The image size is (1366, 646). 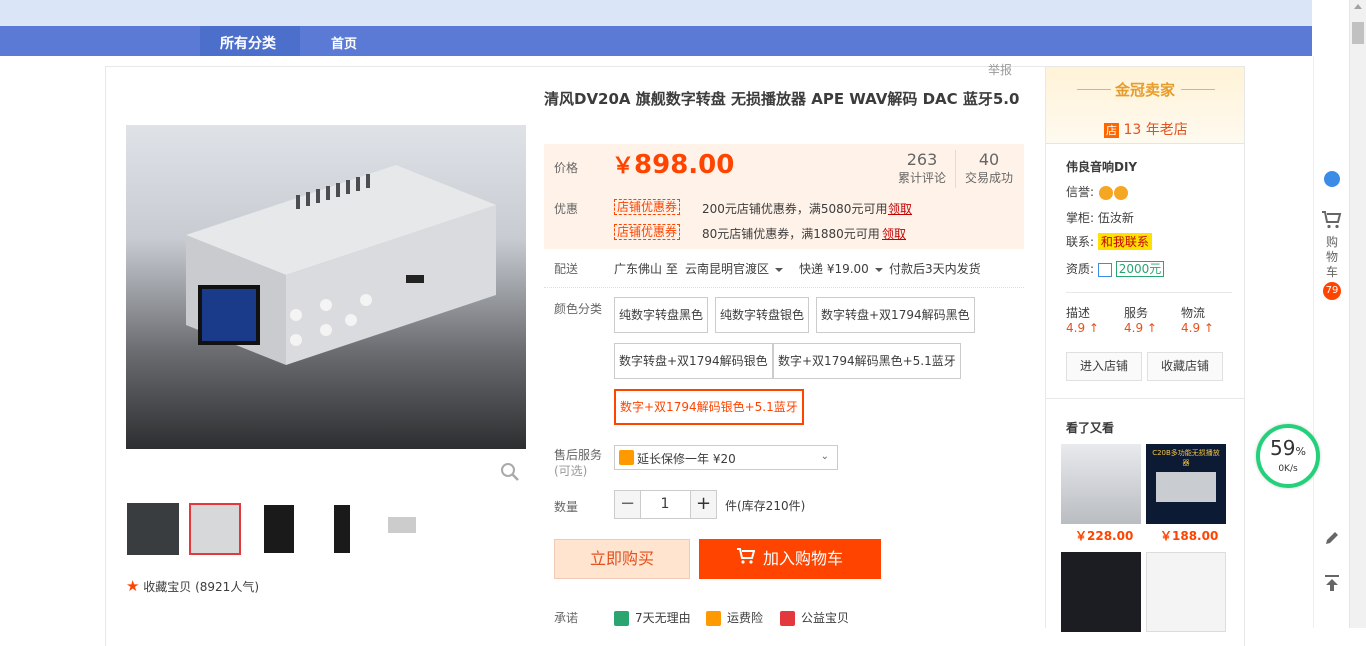 What do you see at coordinates (922, 159) in the screenshot?
I see `reviews-count: 263` at bounding box center [922, 159].